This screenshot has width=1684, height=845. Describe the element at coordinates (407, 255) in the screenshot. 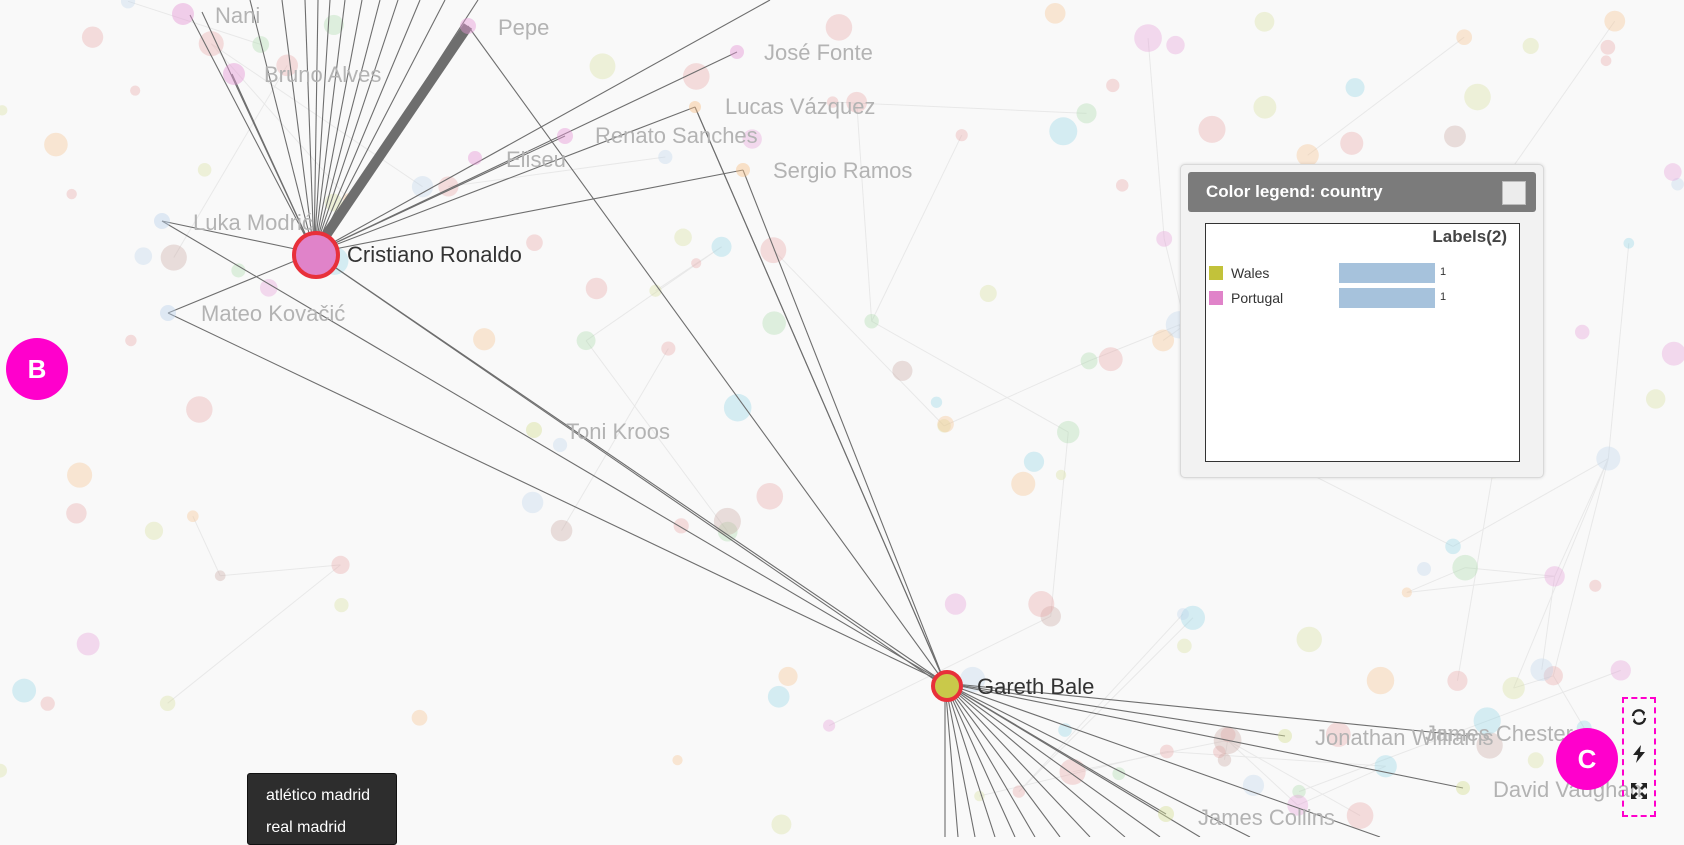

I see `focus-node-ronaldo: Cristiano Ronaldo` at that location.